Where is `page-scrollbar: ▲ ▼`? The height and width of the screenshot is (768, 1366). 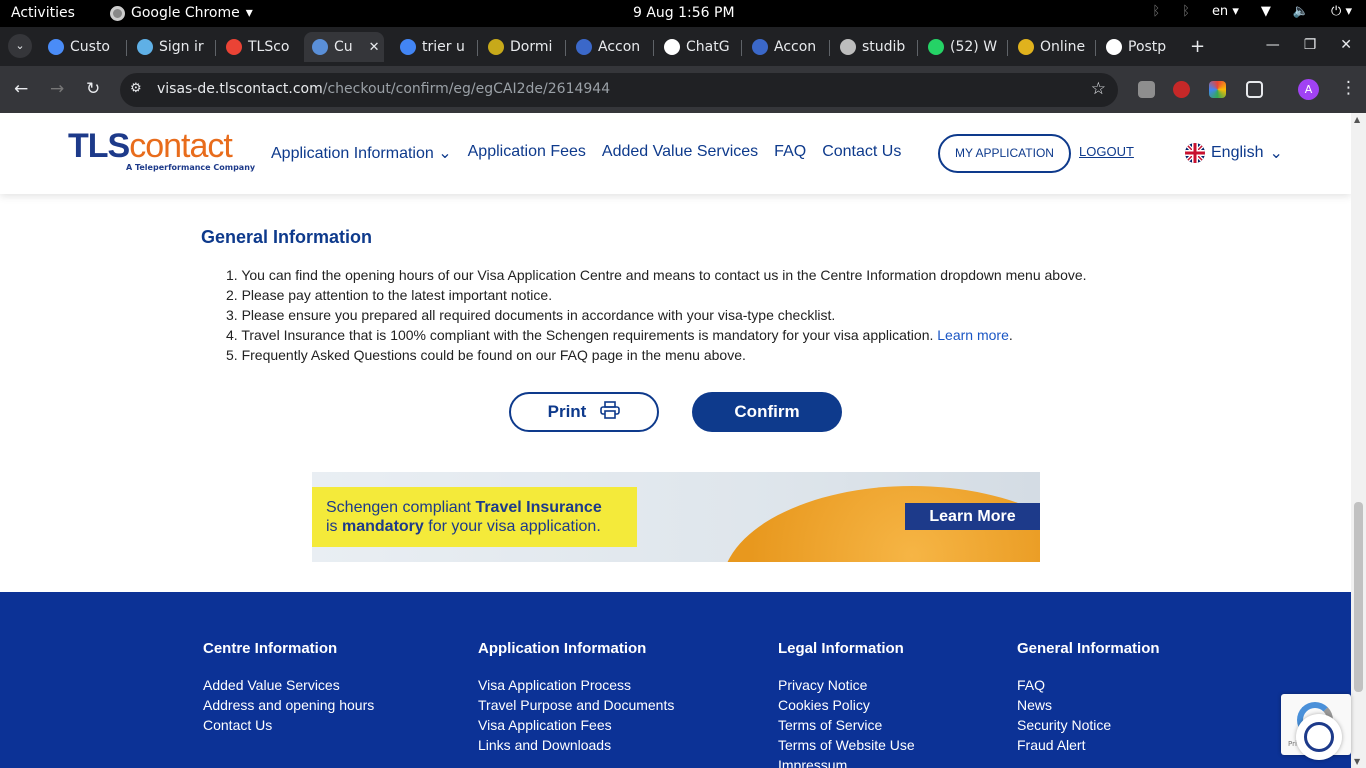
page-scrollbar: ▲ ▼ is located at coordinates (1358, 440).